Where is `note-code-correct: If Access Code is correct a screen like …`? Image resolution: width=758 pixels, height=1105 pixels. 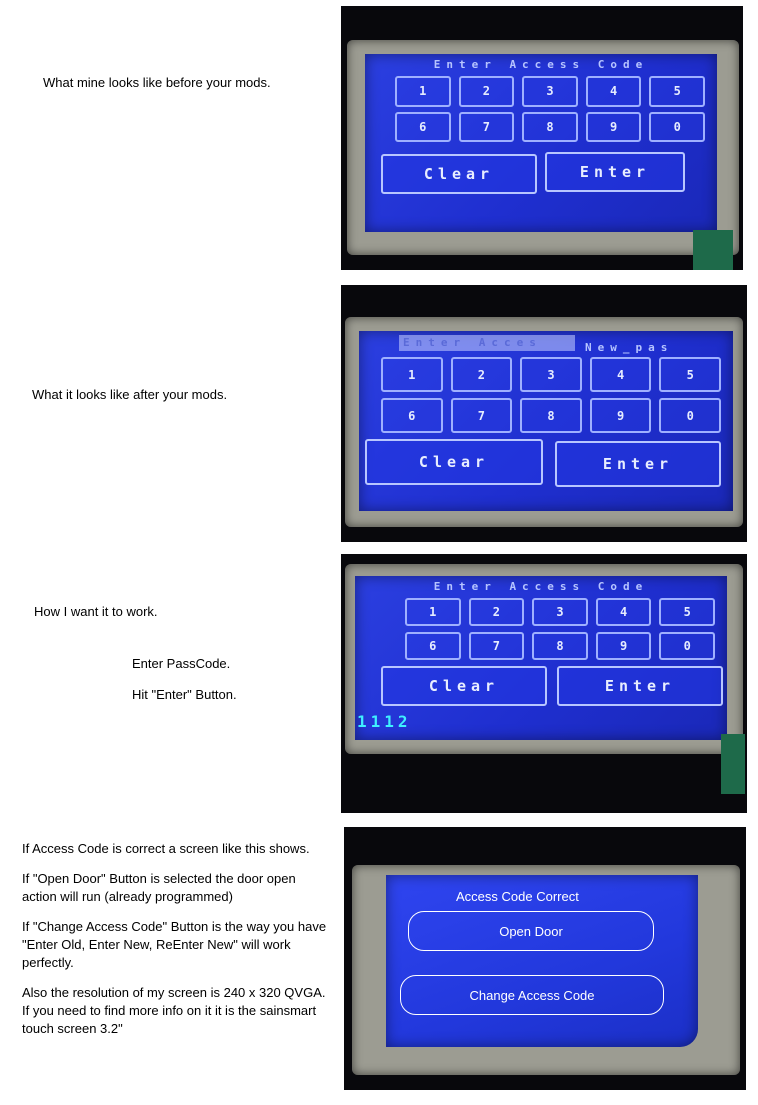 note-code-correct: If Access Code is correct a screen like … is located at coordinates (166, 848).